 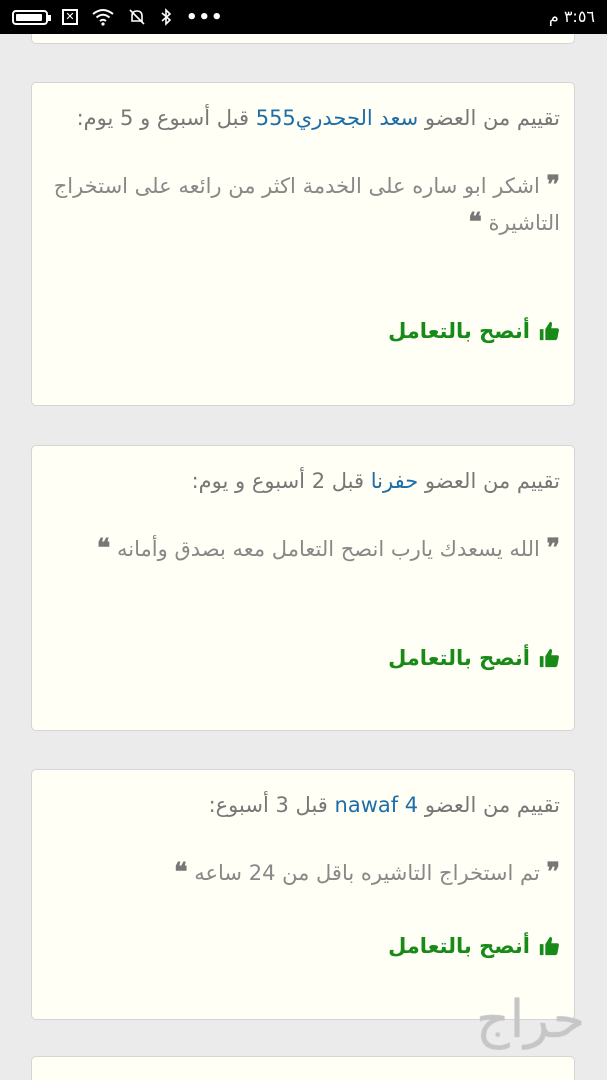 I want to click on review-text: ❞ تم استخراج التاشيره باقل من 24 ساعه ❝, so click(x=303, y=872).